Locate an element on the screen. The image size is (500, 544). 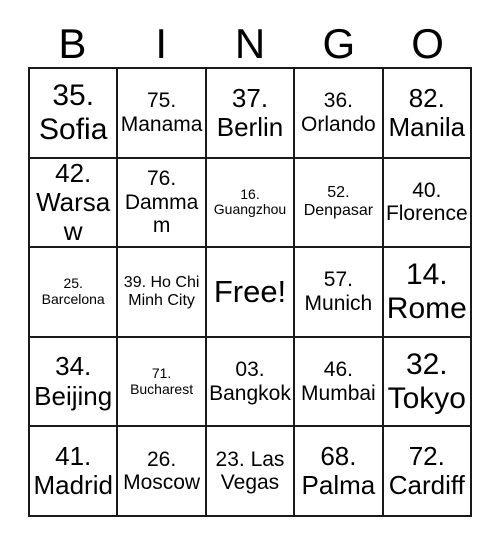
bingo-cell: 36. Orlando is located at coordinates (339, 114).